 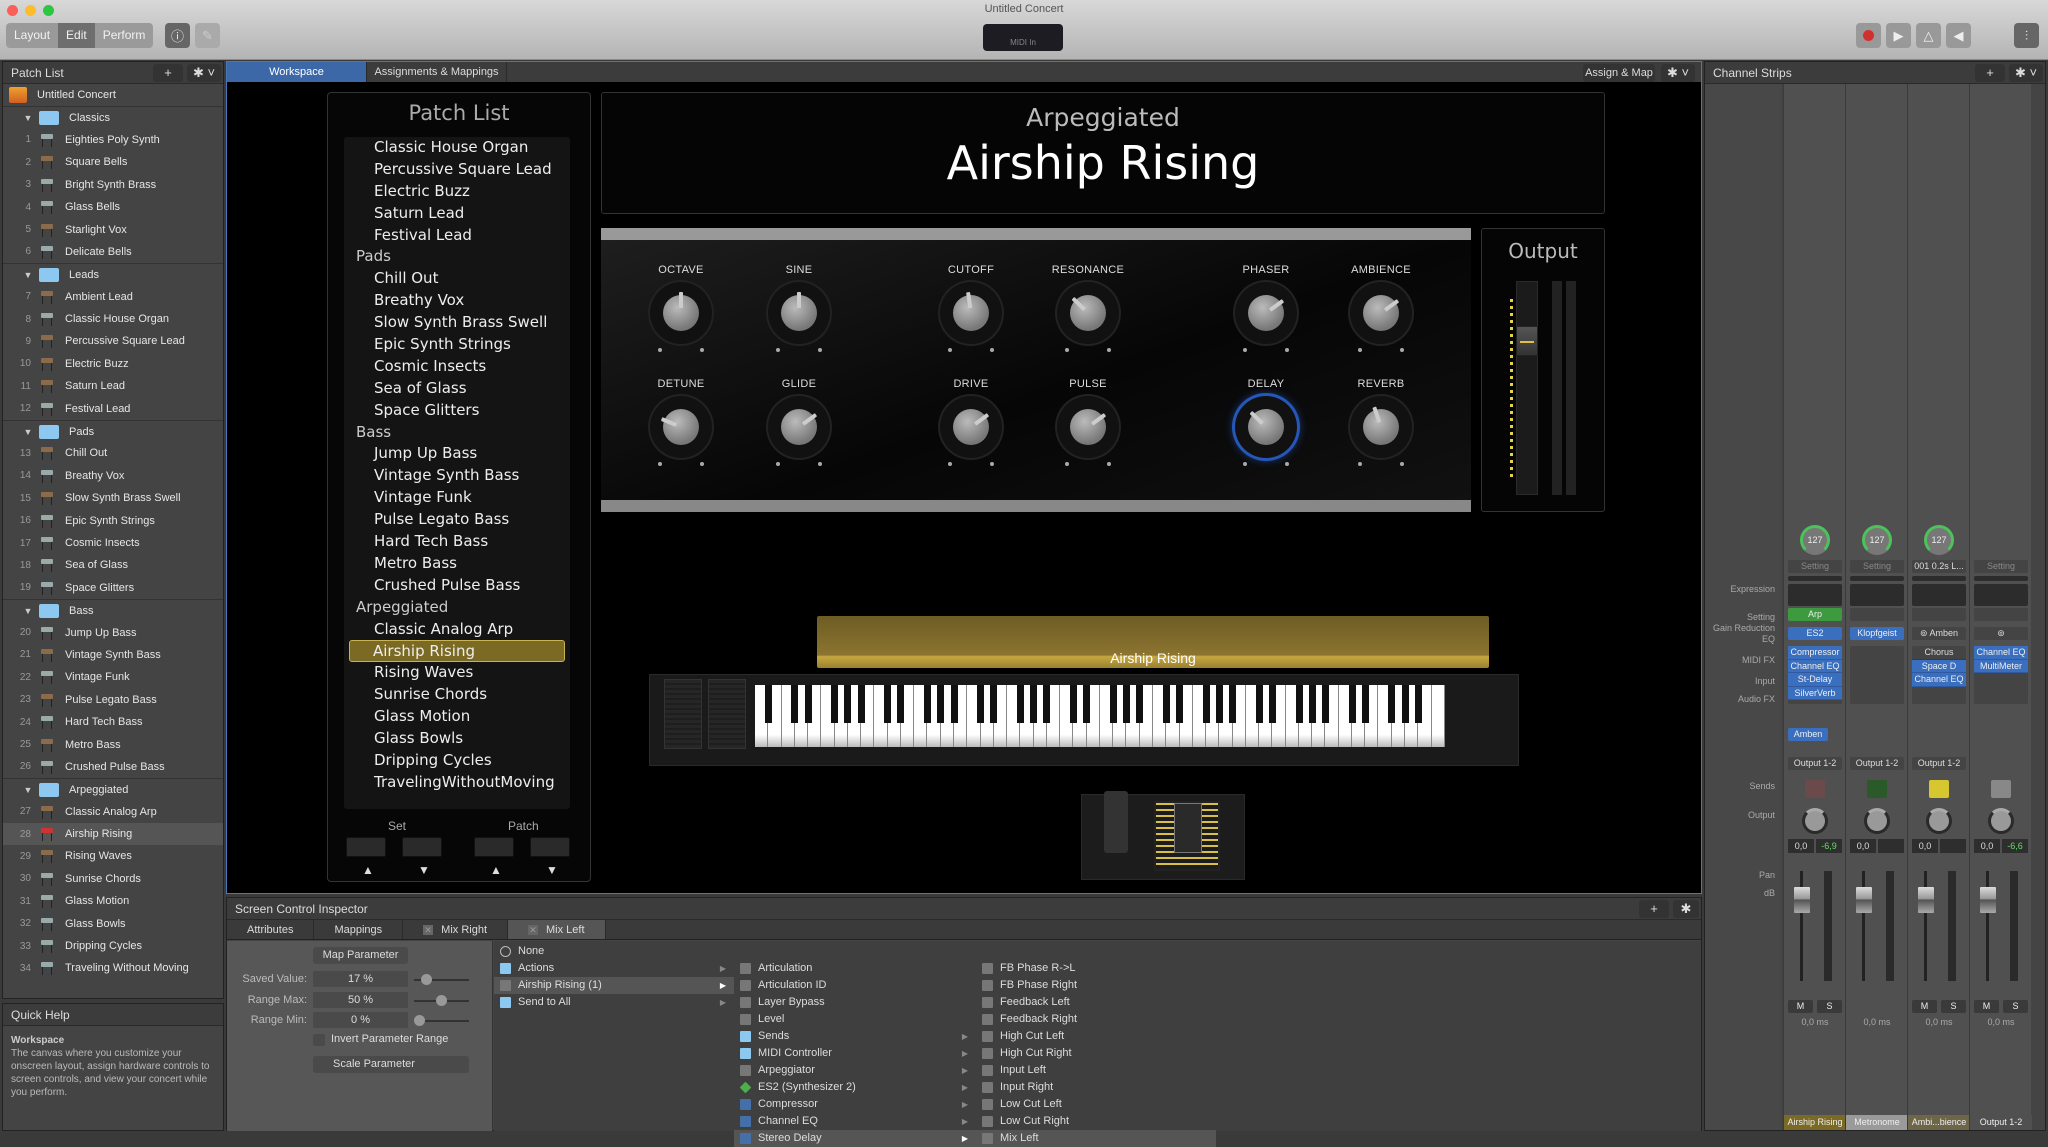 What do you see at coordinates (457, 192) in the screenshot?
I see `patch-widget-item: Electric Buzz` at bounding box center [457, 192].